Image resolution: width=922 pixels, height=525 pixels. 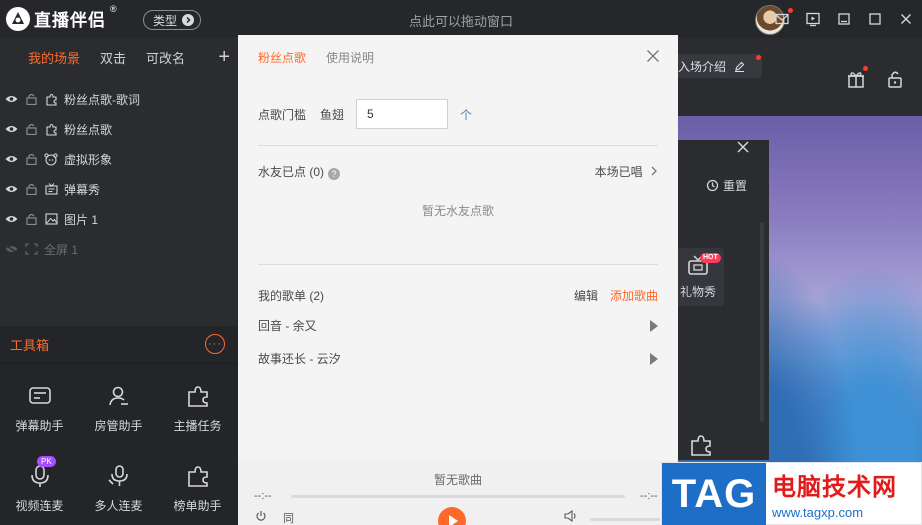 What do you see at coordinates (813, 19) in the screenshot?
I see `video-icon` at bounding box center [813, 19].